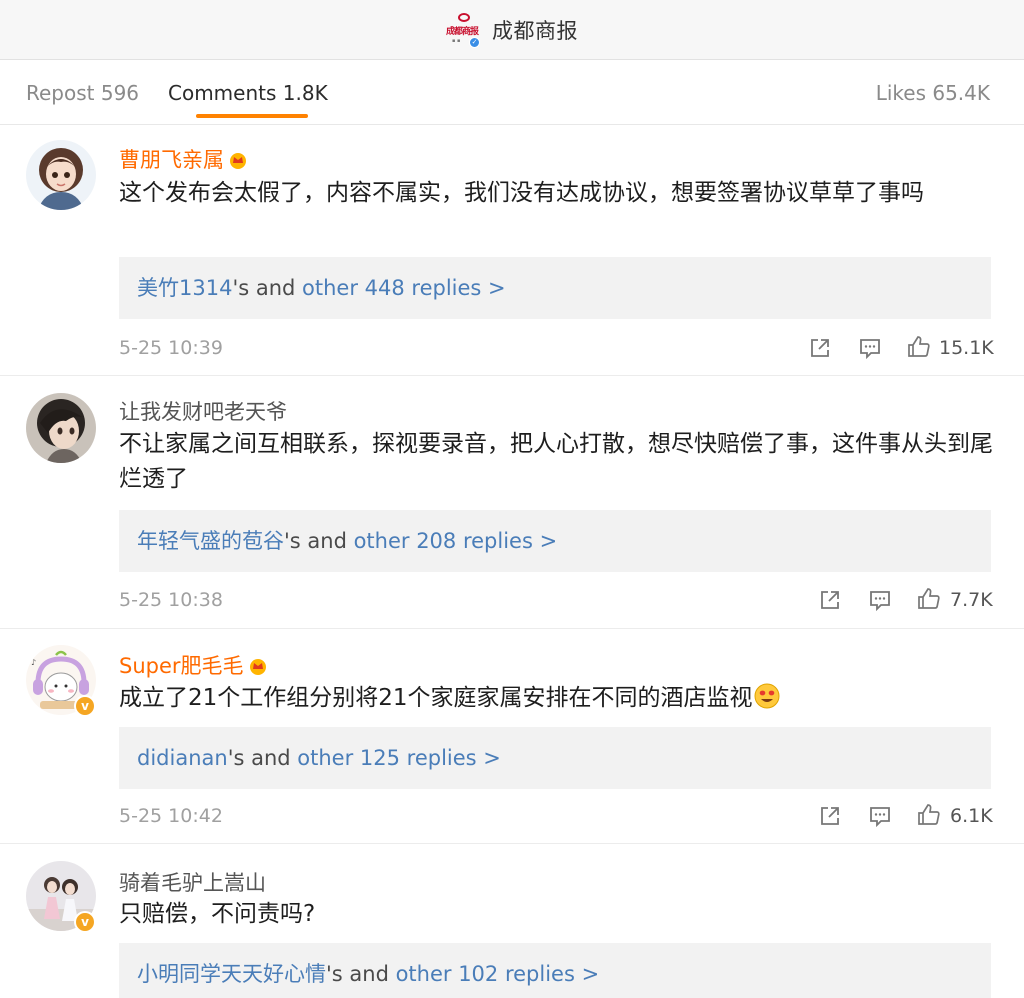 The height and width of the screenshot is (998, 1024). What do you see at coordinates (184, 288) in the screenshot?
I see `reply-username: 美竹1314` at bounding box center [184, 288].